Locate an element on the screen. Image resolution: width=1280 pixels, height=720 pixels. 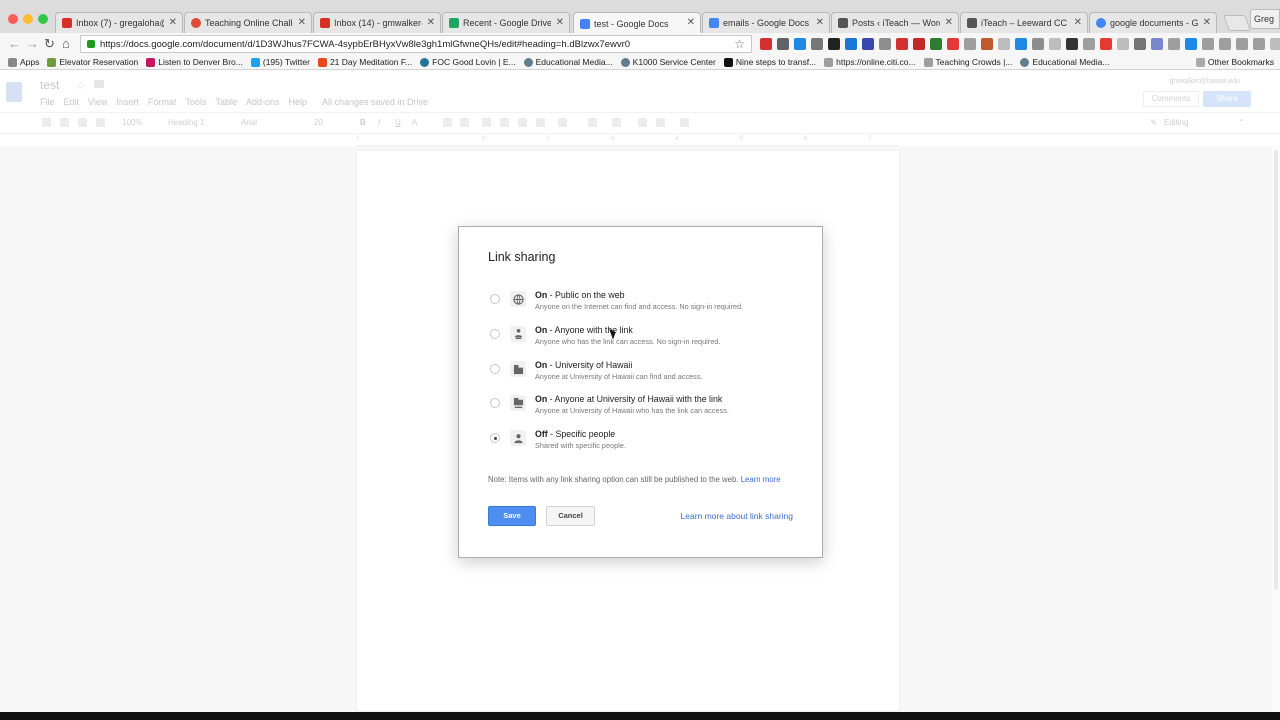
bookmark-item: K1000 Service Center is located at coordinates (668, 62).